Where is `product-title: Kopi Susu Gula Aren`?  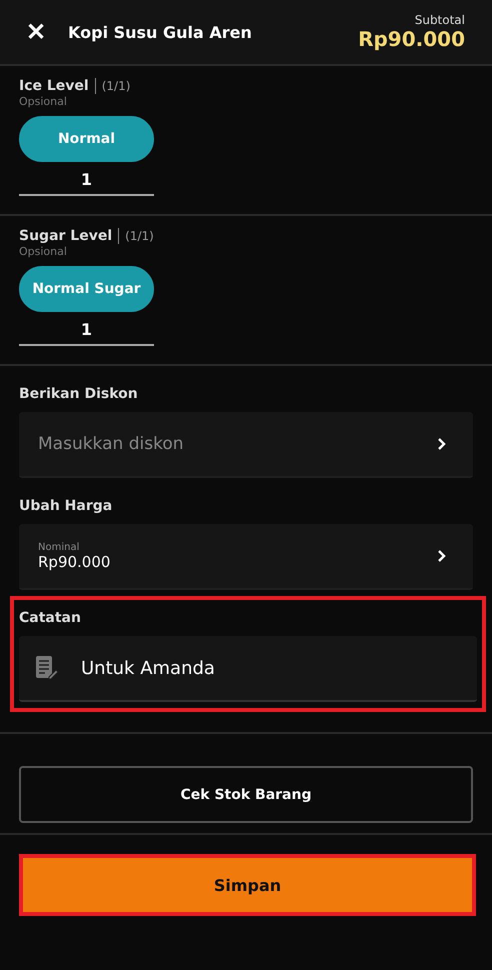 product-title: Kopi Susu Gula Aren is located at coordinates (160, 32).